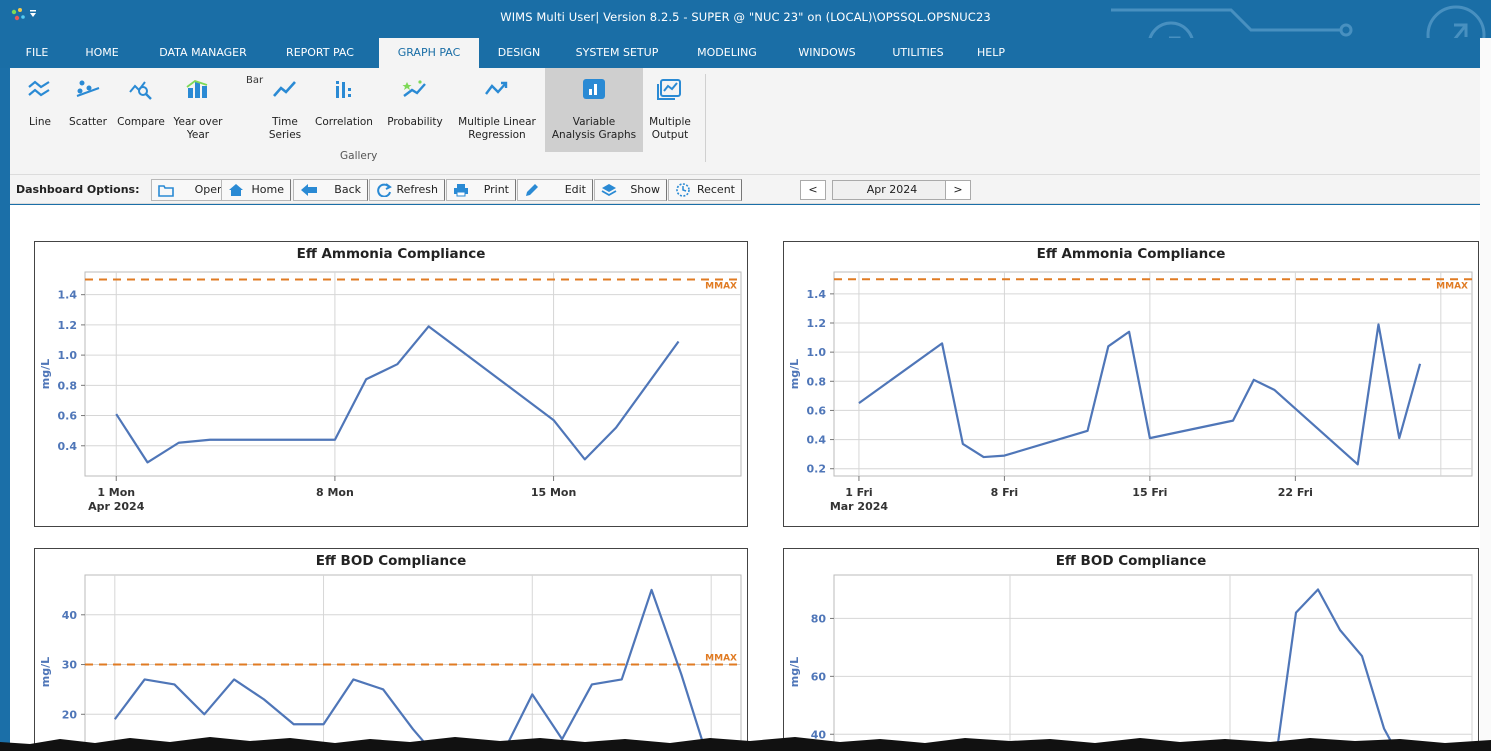  Describe the element at coordinates (347, 189) in the screenshot. I see `back-label: Back` at that location.